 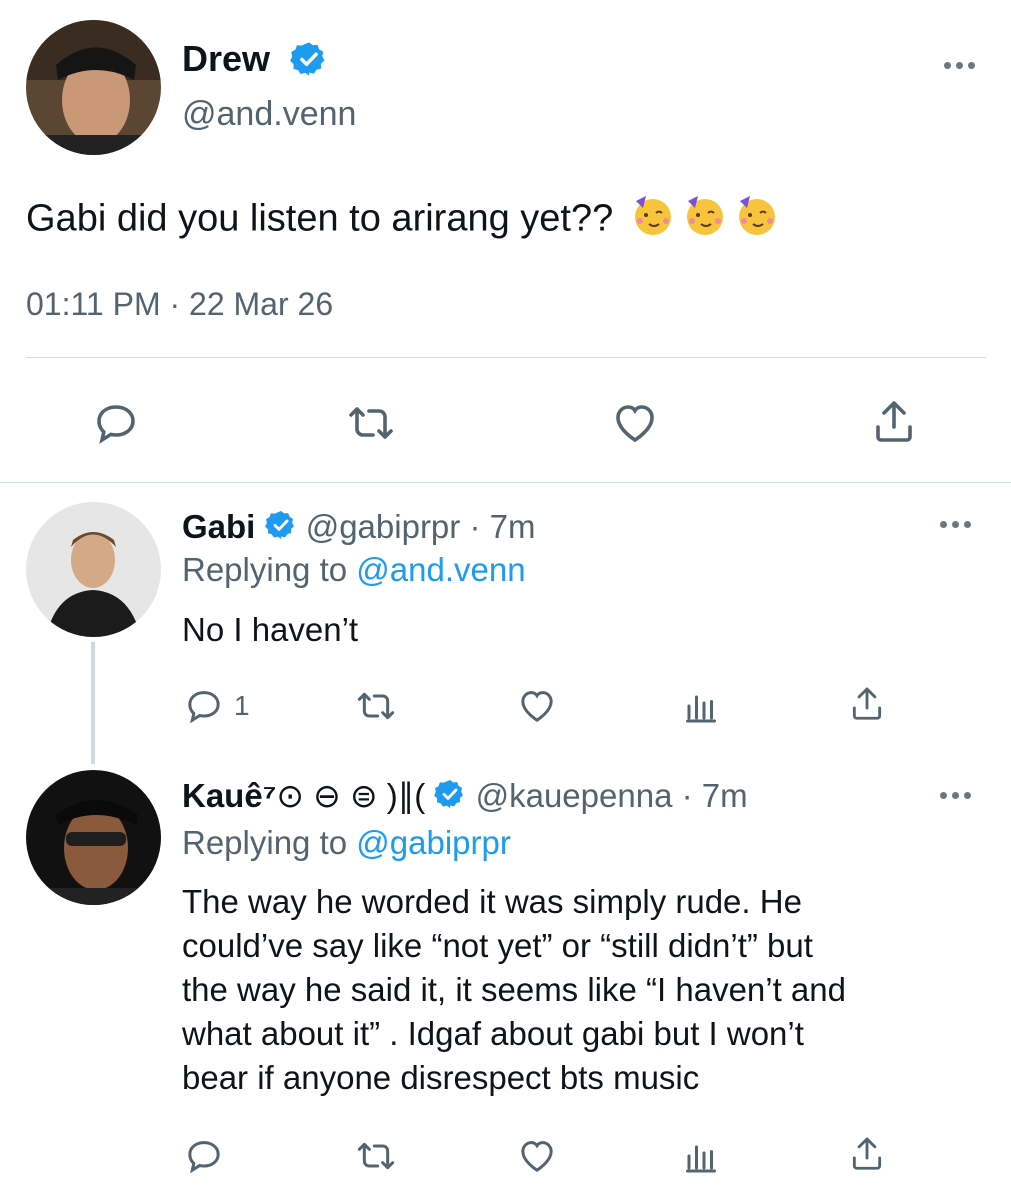 What do you see at coordinates (226, 59) in the screenshot?
I see `main-author-name: Drew` at bounding box center [226, 59].